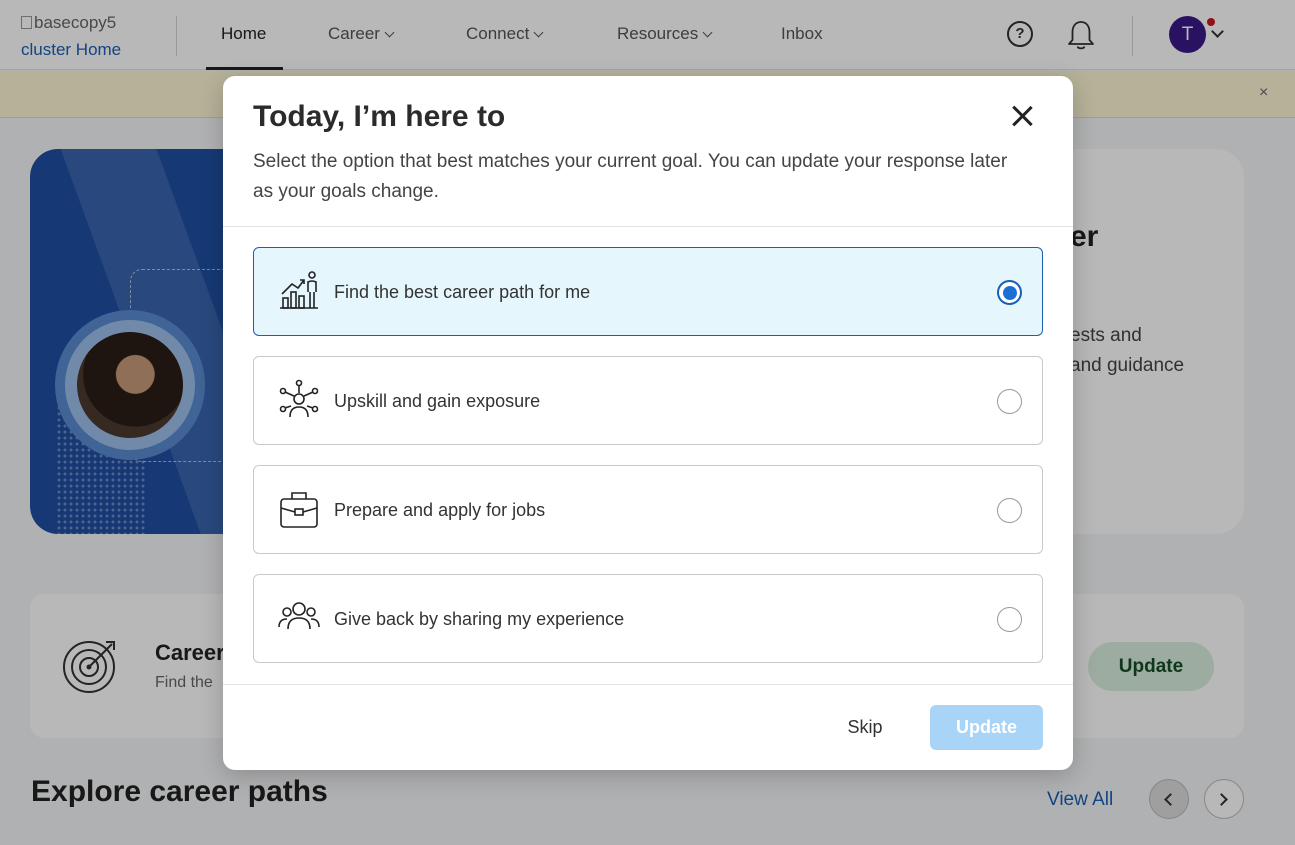 This screenshot has width=1295, height=845. I want to click on option-label: Find the best career path for me, so click(462, 292).